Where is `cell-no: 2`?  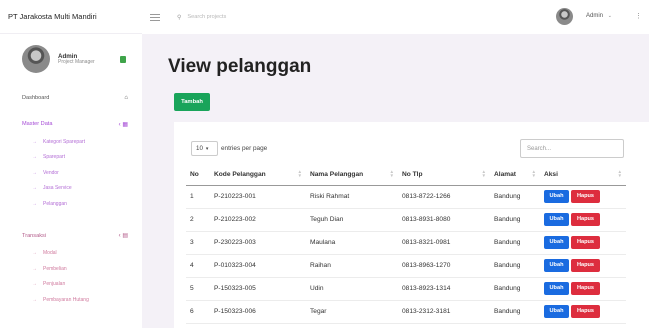
cell-no: 2 is located at coordinates (198, 220).